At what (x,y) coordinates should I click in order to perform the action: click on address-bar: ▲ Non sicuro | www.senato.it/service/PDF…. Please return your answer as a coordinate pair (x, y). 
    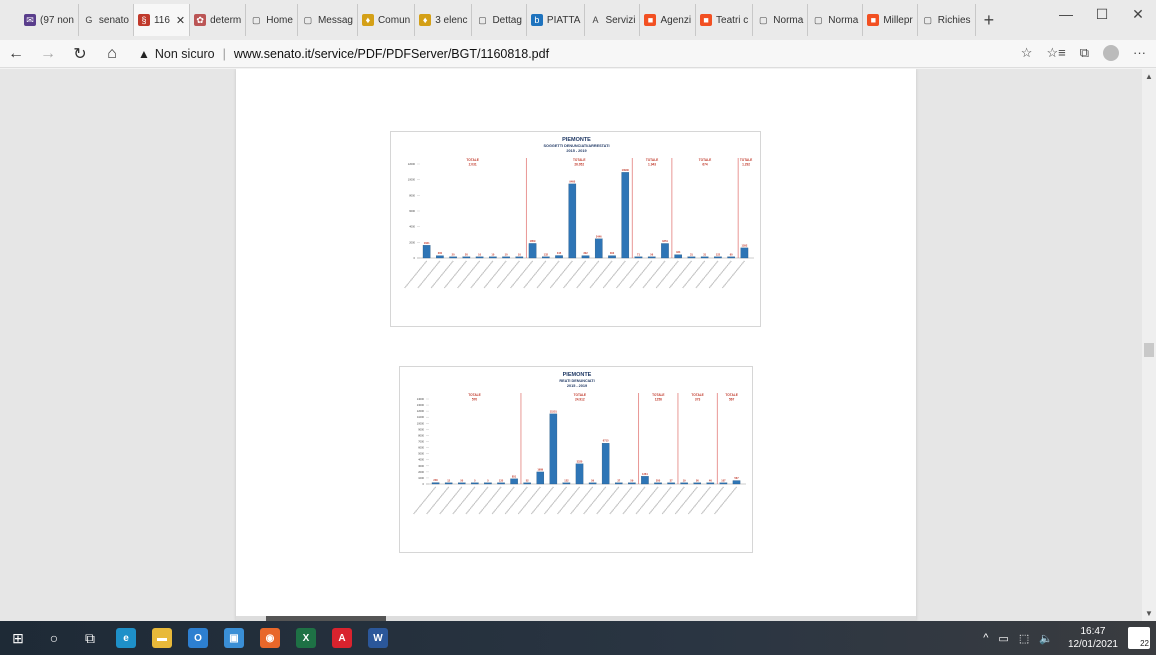
    Looking at the image, I should click on (343, 54).